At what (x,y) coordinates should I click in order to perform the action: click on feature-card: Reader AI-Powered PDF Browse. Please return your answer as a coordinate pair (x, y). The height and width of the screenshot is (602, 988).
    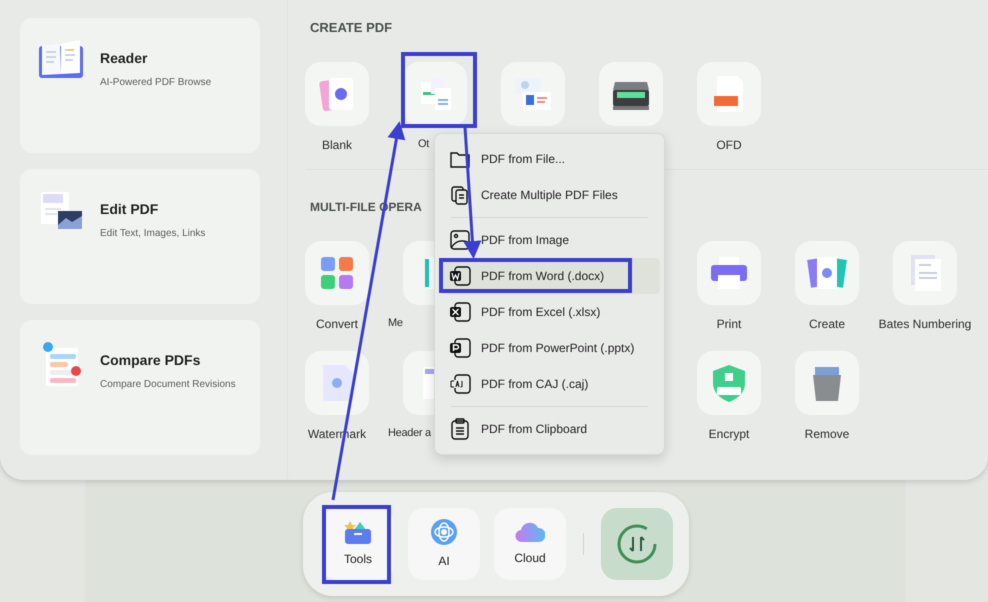
    Looking at the image, I should click on (140, 85).